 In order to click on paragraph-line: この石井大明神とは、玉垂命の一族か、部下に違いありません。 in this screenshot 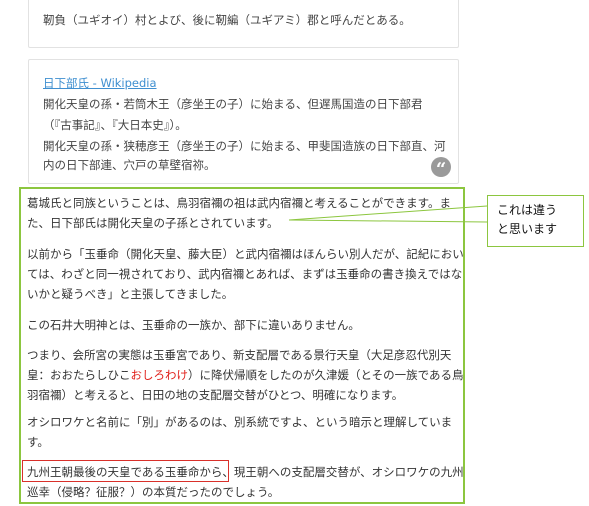, I will do `click(193, 325)`.